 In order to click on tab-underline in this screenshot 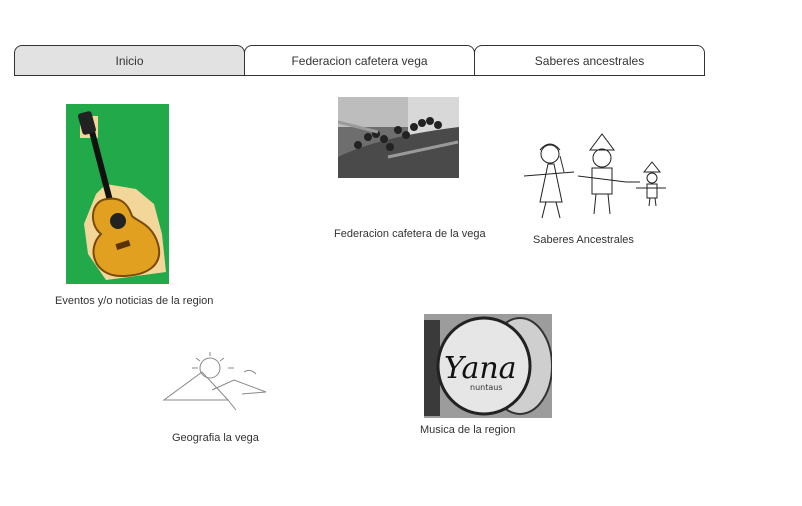, I will do `click(359, 75)`.